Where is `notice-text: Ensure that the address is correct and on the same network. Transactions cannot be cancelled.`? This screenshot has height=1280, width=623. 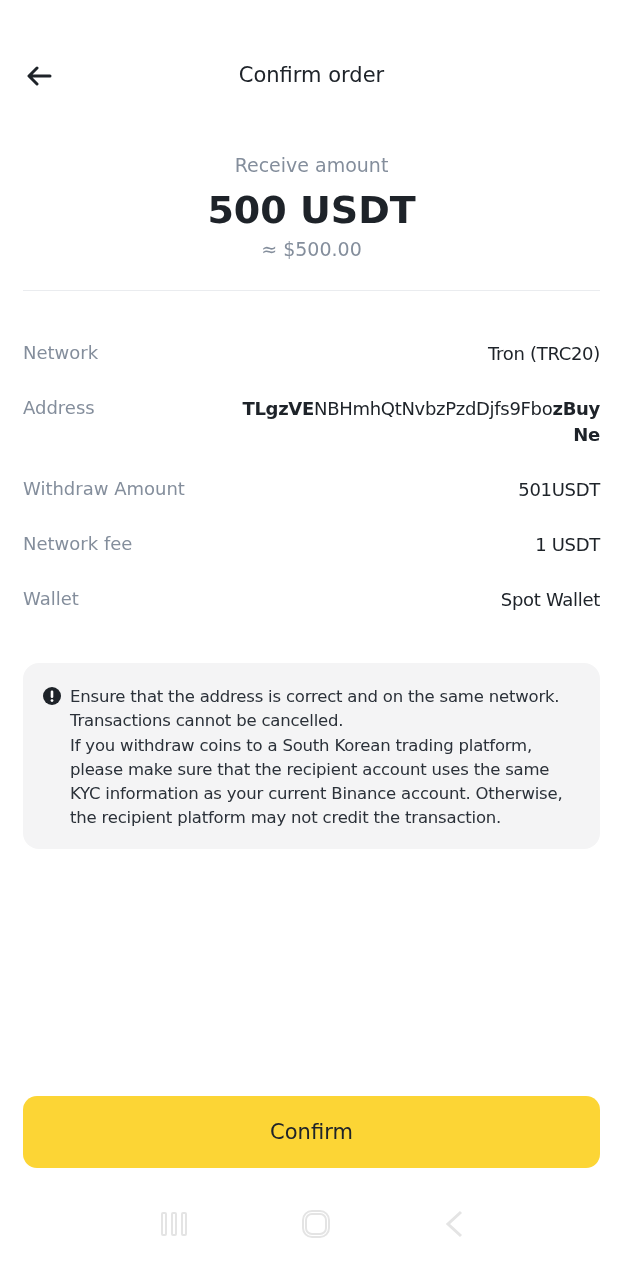 notice-text: Ensure that the address is correct and on the same network. Transactions cannot be cancelled. is located at coordinates (315, 709).